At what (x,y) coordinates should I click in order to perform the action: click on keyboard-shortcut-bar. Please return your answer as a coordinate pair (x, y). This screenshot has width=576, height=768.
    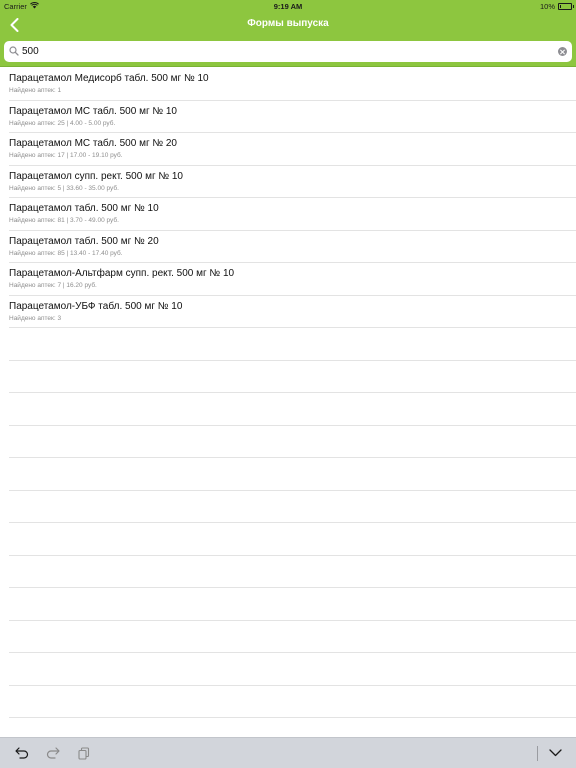
    Looking at the image, I should click on (288, 752).